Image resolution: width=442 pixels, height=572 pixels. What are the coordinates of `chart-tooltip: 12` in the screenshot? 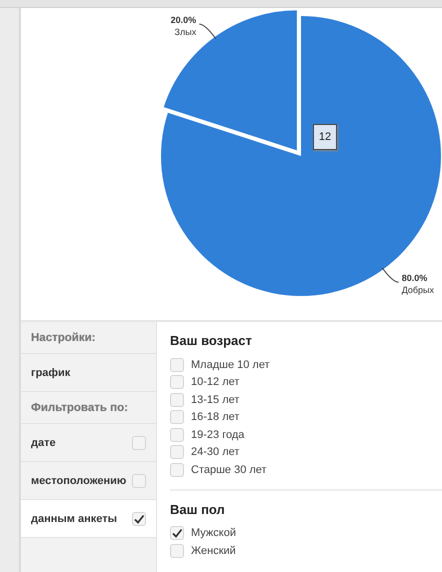 It's located at (325, 137).